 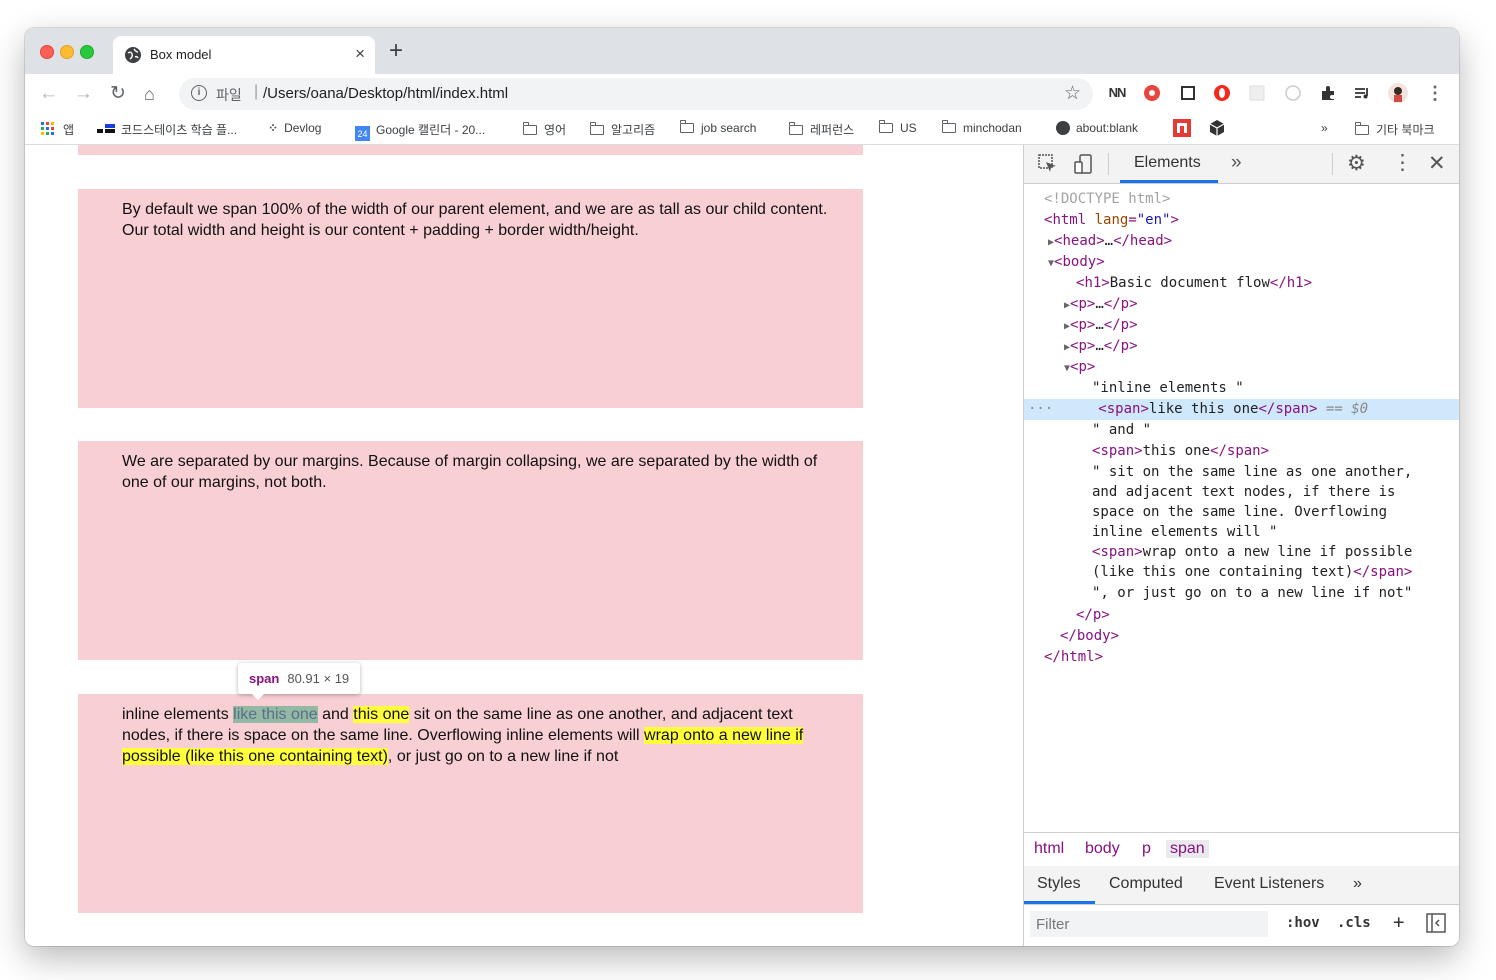 What do you see at coordinates (294, 128) in the screenshot?
I see `bookmark-devlog: ⁘ Devlog` at bounding box center [294, 128].